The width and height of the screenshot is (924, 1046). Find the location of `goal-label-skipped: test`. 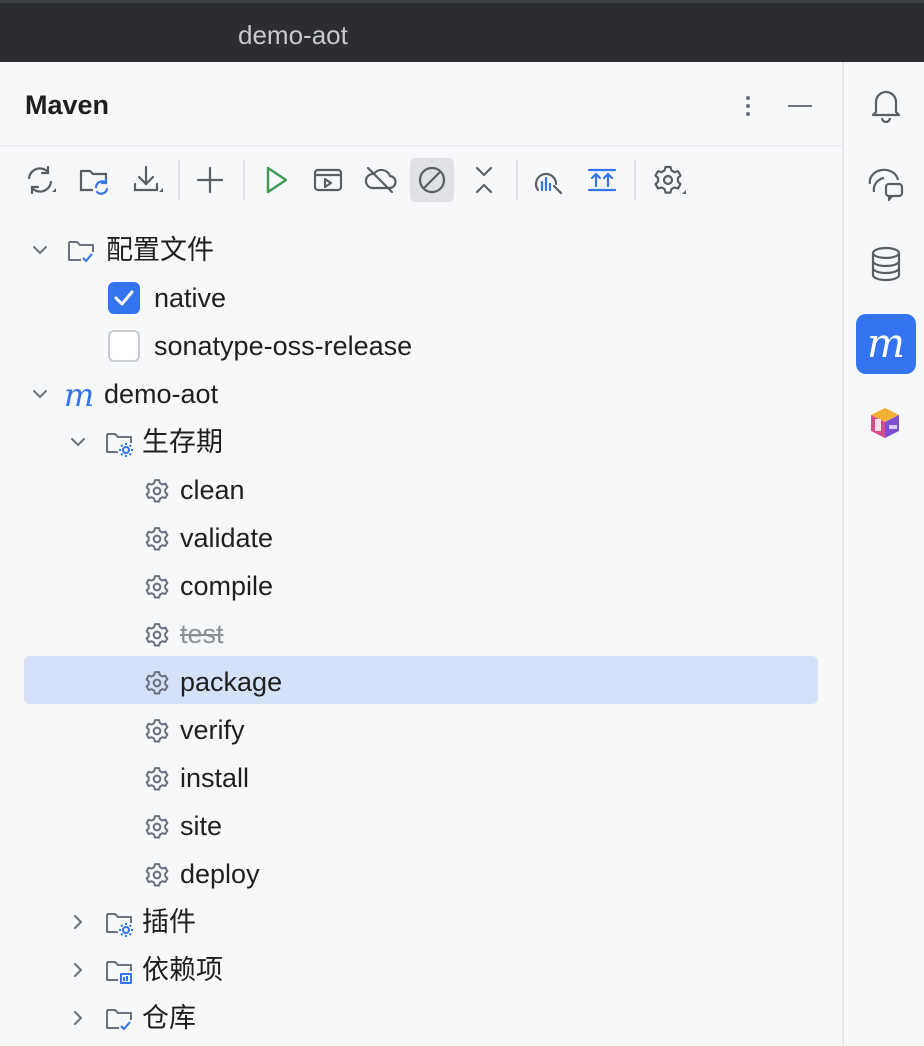

goal-label-skipped: test is located at coordinates (202, 634).